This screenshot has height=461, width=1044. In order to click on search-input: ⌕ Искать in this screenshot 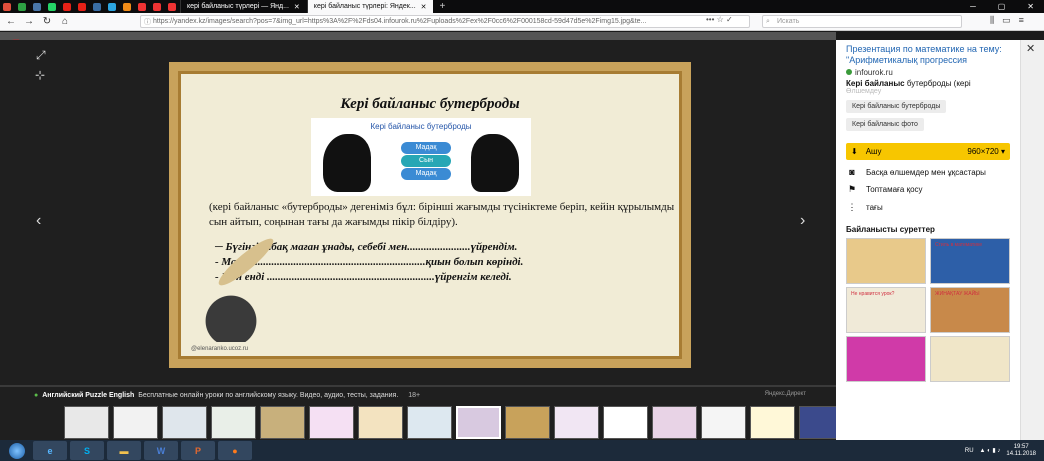, I will do `click(862, 21)`.